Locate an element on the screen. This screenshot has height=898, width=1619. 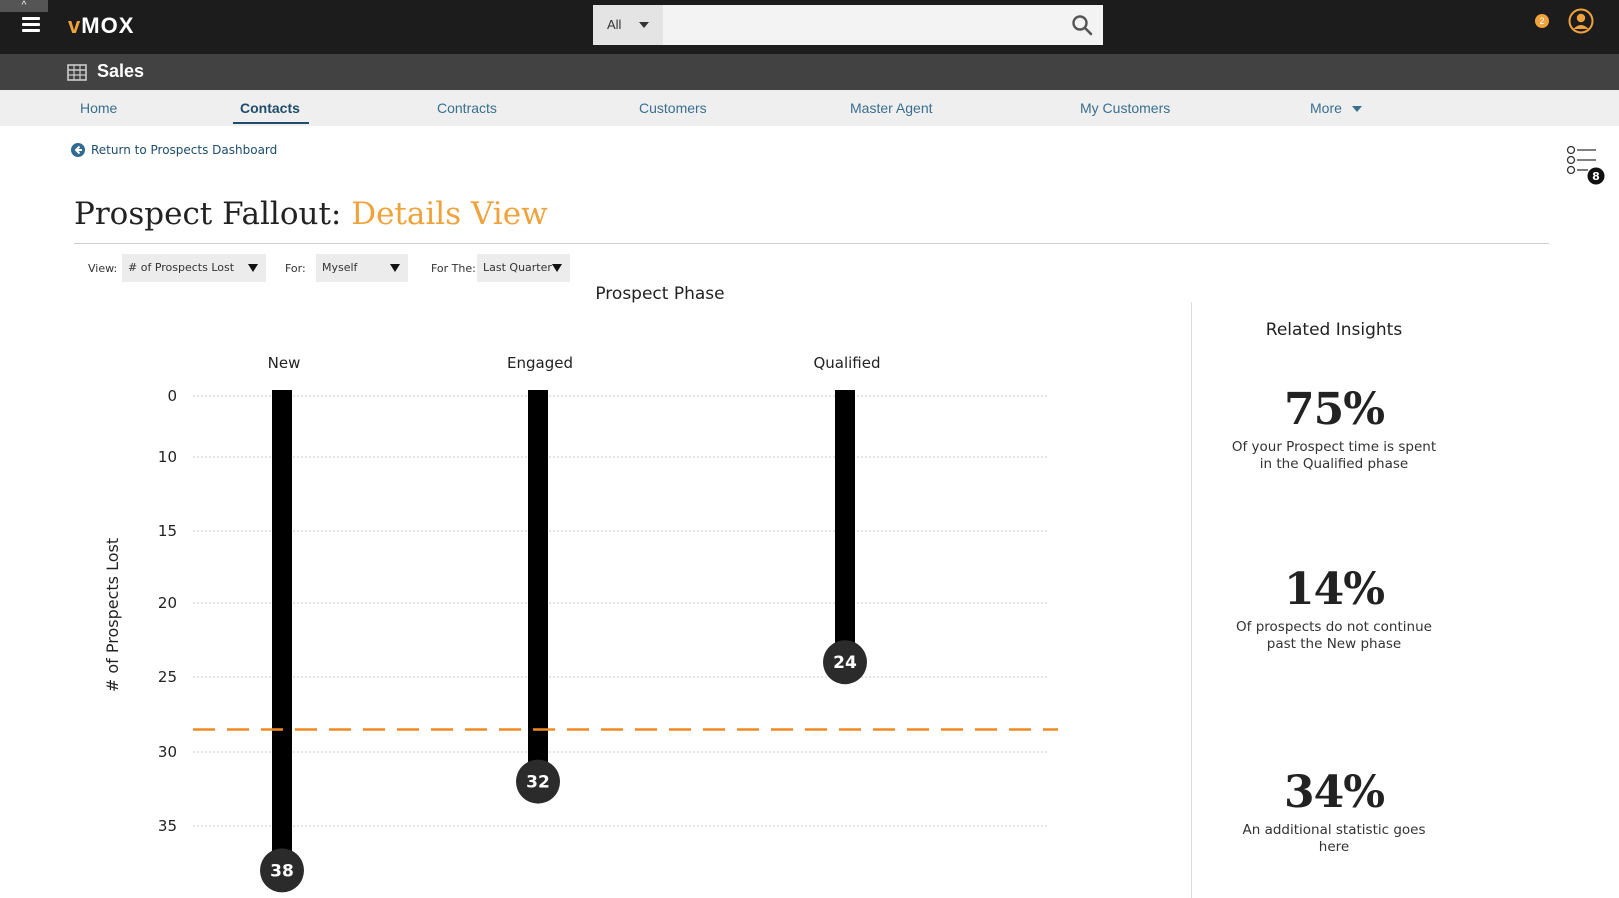
for-select: Myself is located at coordinates (362, 268).